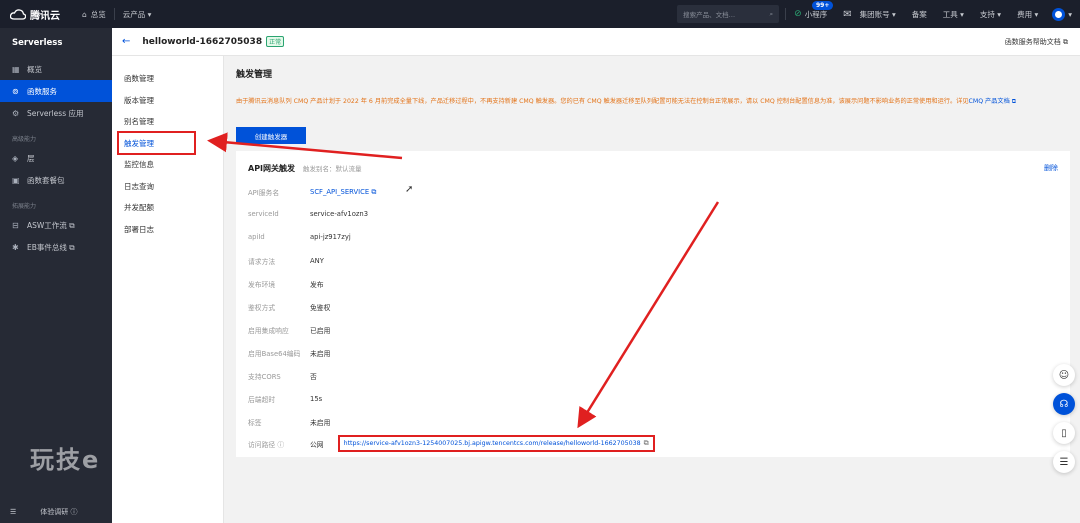 Image resolution: width=1080 pixels, height=523 pixels. I want to click on detail-row-cors: 支持CORS 否, so click(282, 376).